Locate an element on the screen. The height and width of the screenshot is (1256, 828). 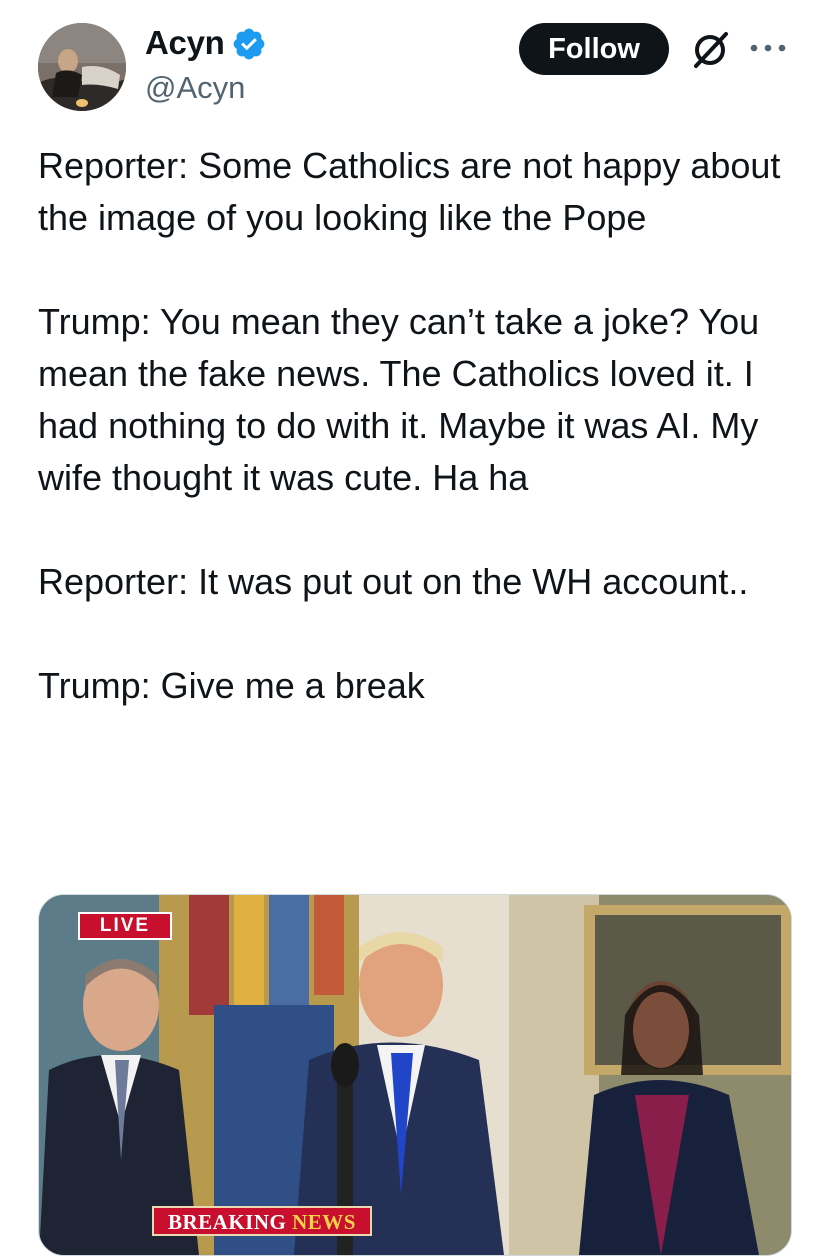
more-horizontal-icon is located at coordinates (768, 48).